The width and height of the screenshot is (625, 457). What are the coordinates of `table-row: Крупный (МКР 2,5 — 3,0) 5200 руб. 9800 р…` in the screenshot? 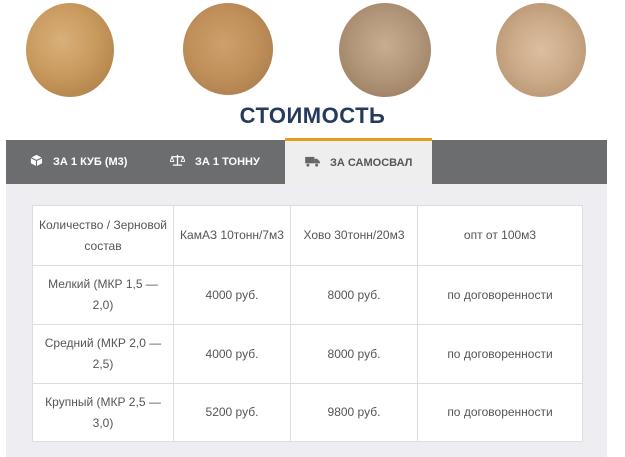 It's located at (307, 412).